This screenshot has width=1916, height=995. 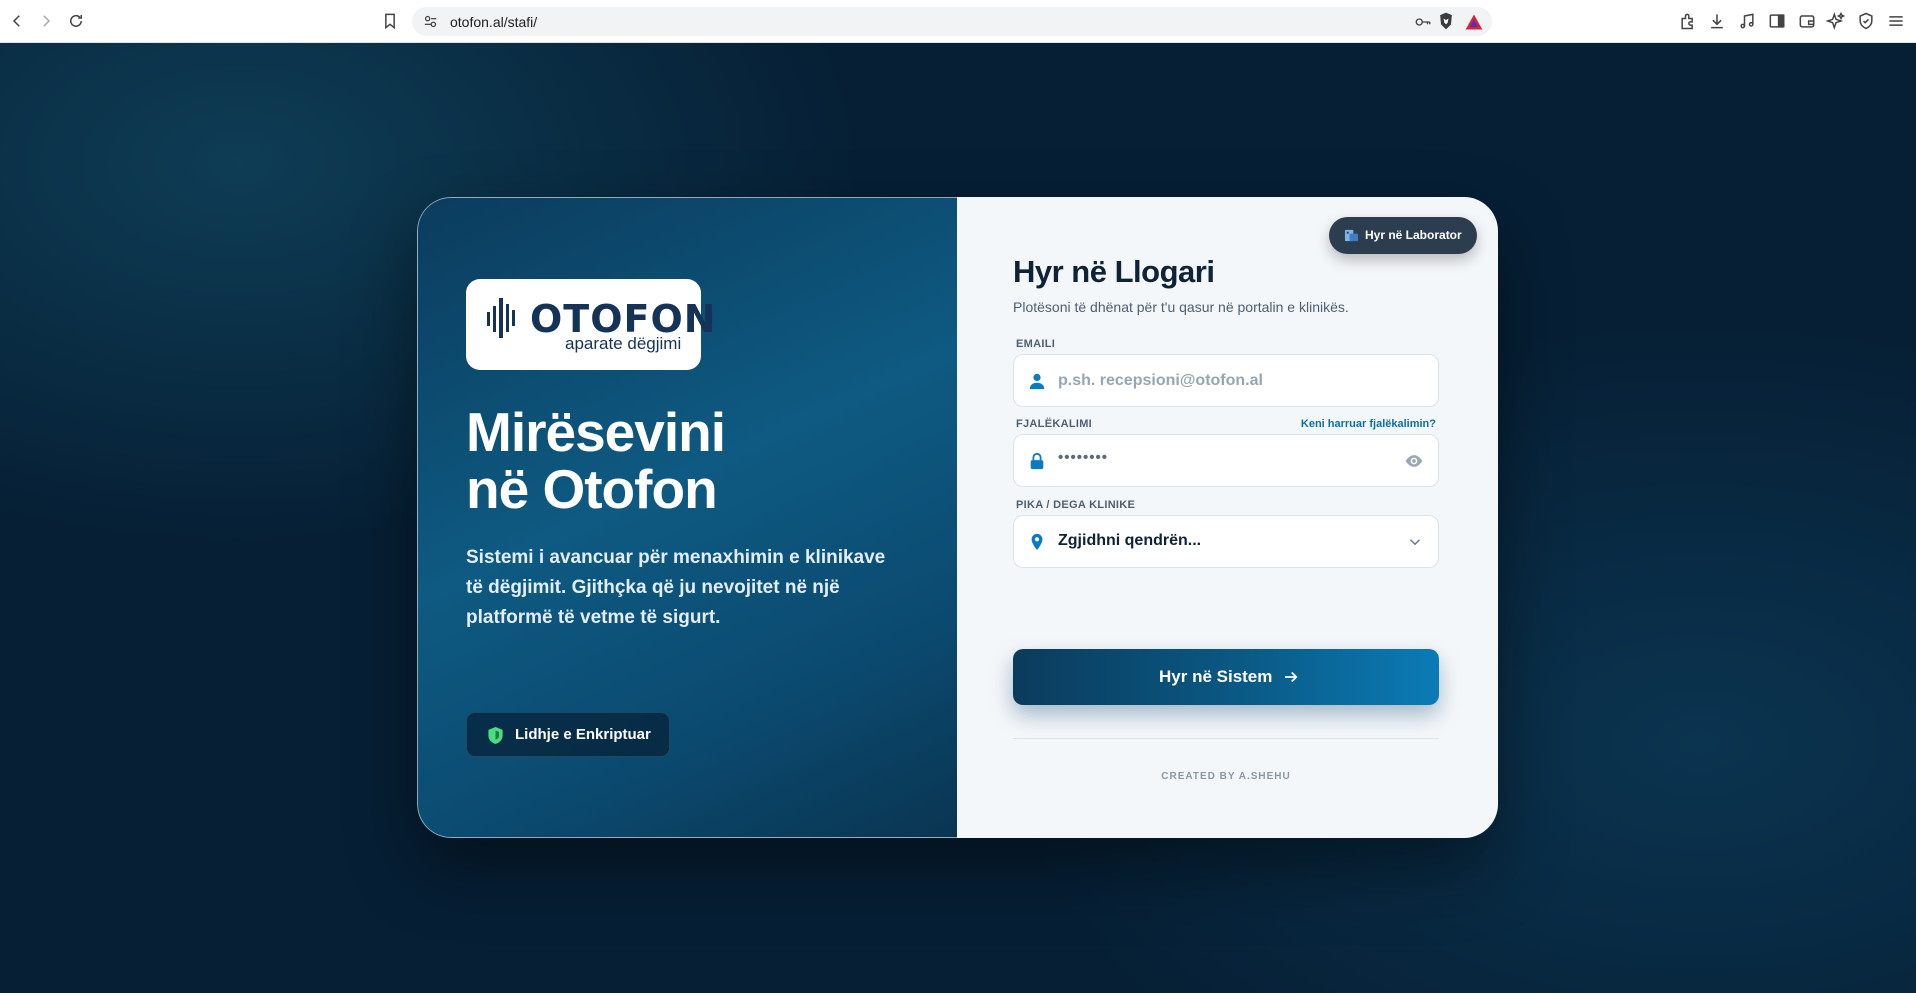 What do you see at coordinates (430, 21) in the screenshot?
I see `site-settings-icon` at bounding box center [430, 21].